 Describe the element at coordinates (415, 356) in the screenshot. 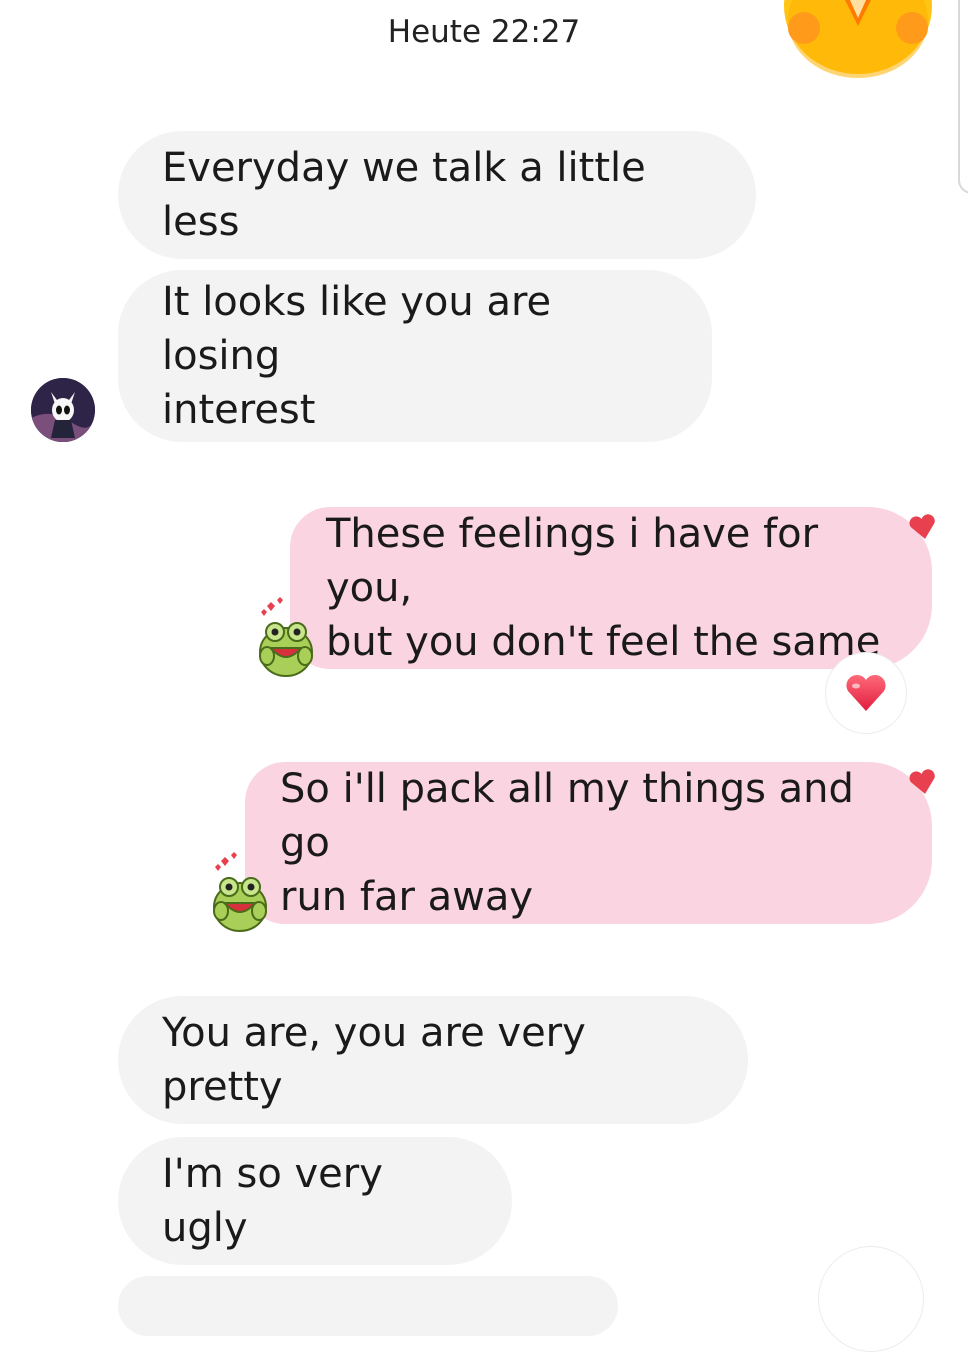

I see `incoming-message-bubble: It looks like you are losing interest` at that location.